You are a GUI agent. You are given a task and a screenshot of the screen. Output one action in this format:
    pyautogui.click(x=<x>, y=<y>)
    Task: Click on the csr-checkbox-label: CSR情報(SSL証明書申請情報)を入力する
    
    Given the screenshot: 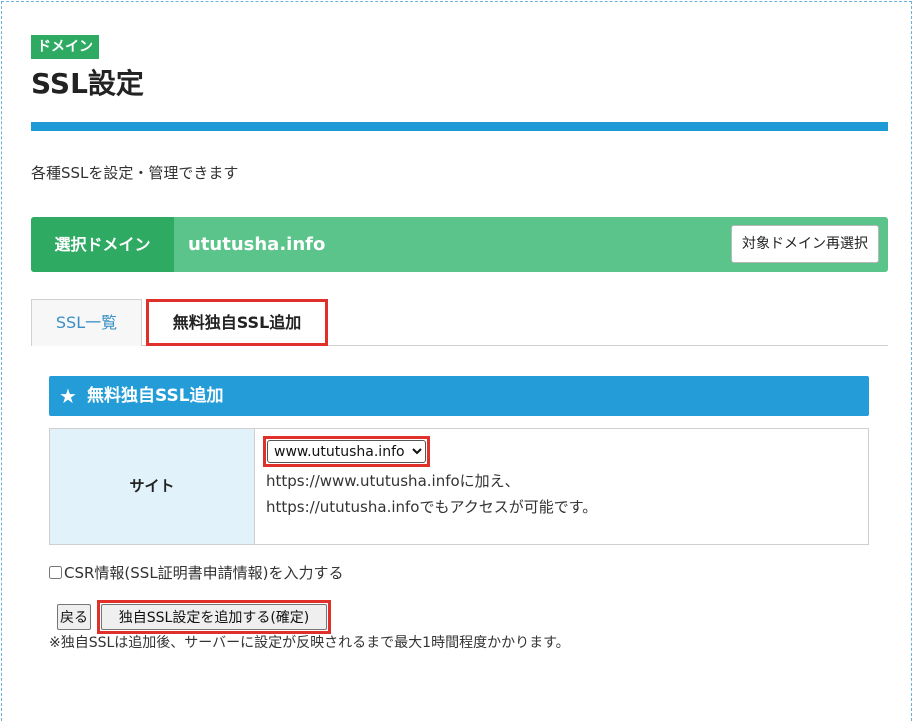 What is the action you would take?
    pyautogui.click(x=204, y=573)
    